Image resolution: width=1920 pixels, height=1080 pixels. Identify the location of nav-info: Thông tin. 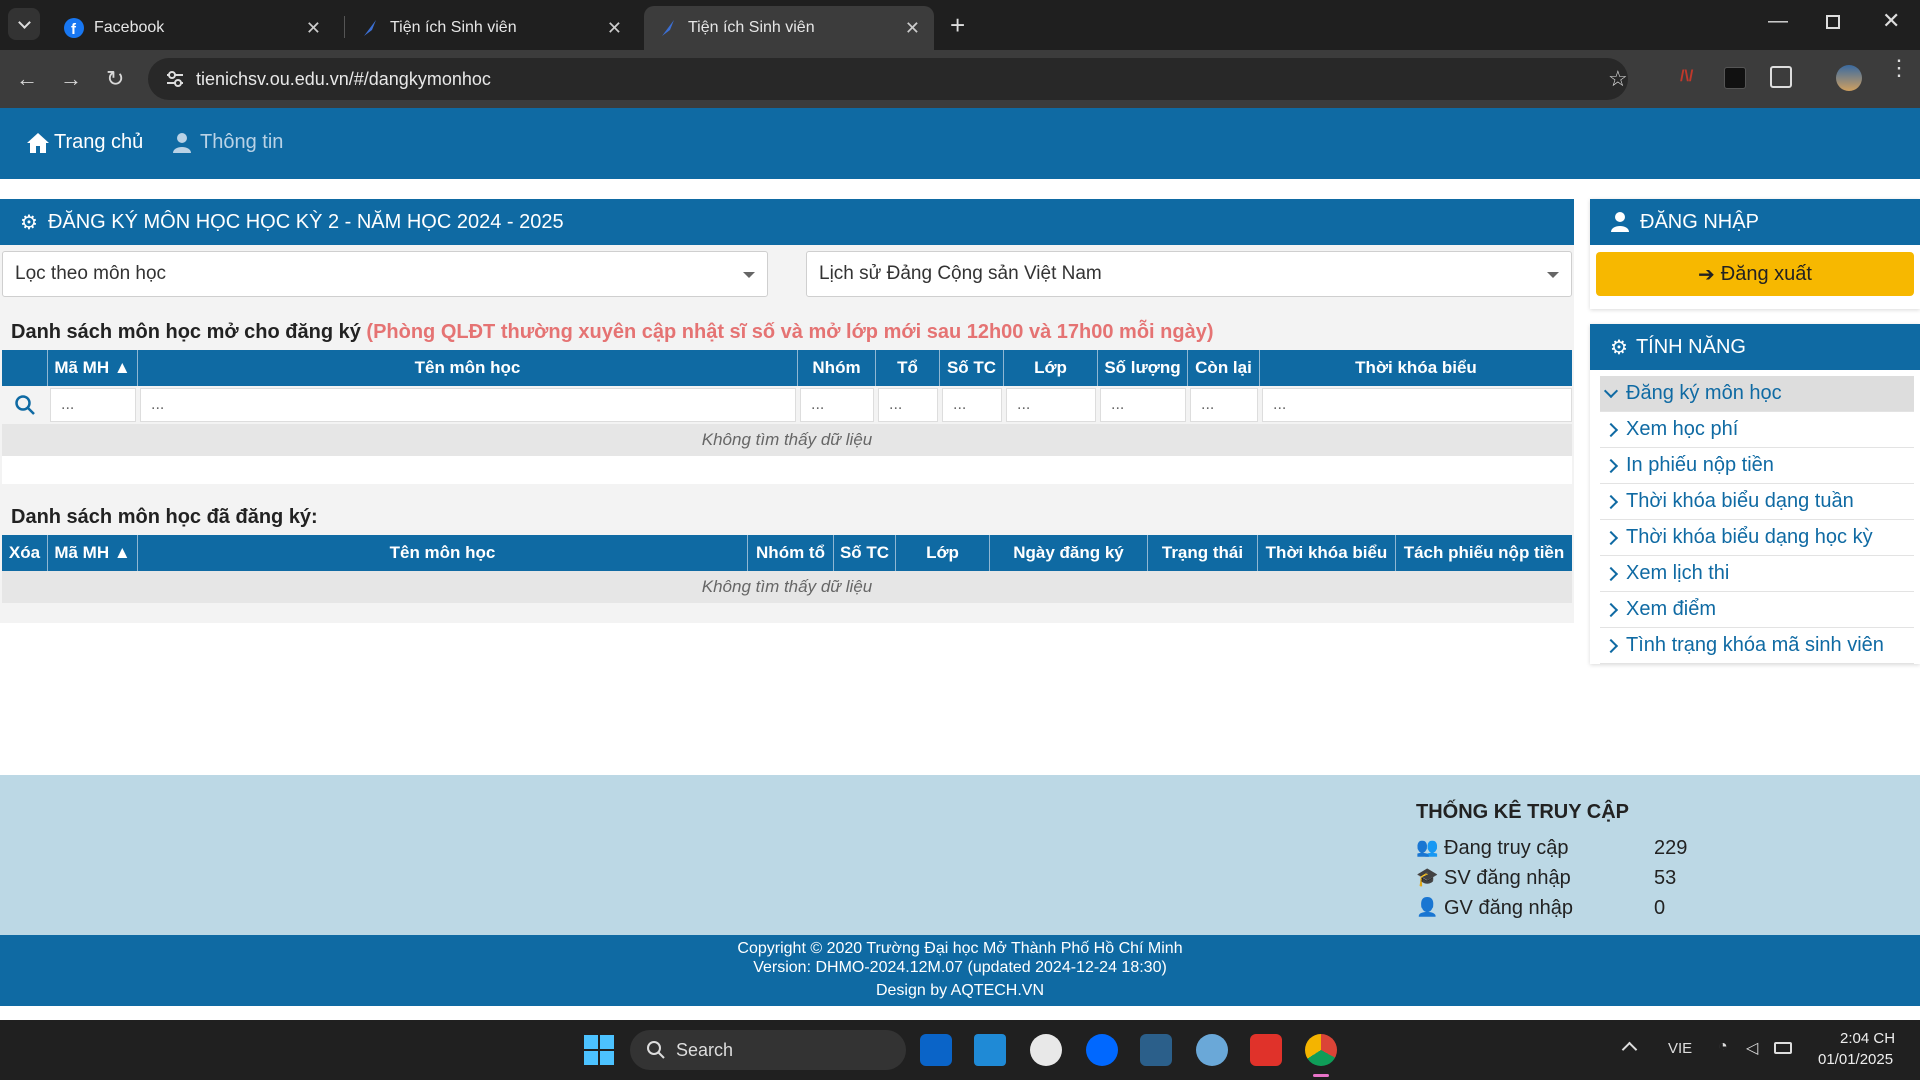
(227, 142).